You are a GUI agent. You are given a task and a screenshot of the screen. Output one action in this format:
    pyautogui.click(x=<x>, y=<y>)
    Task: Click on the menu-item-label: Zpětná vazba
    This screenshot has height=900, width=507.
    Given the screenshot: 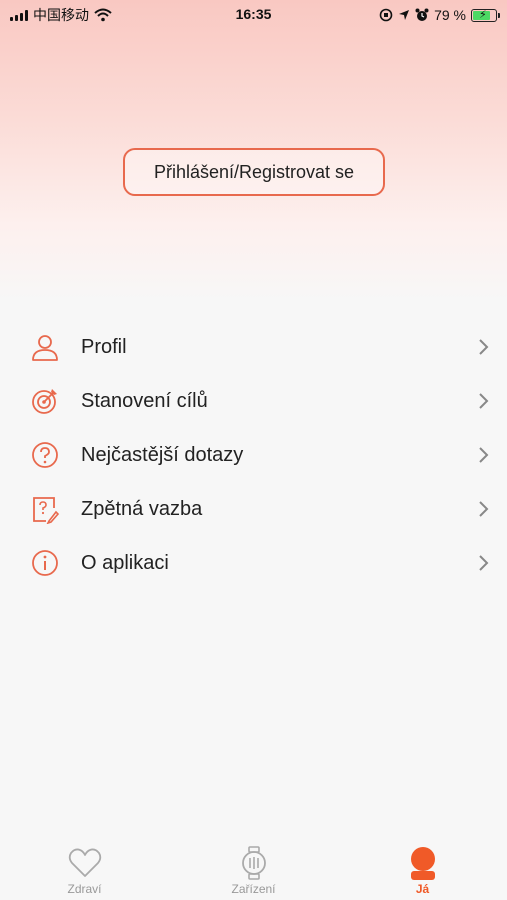 What is the action you would take?
    pyautogui.click(x=142, y=508)
    